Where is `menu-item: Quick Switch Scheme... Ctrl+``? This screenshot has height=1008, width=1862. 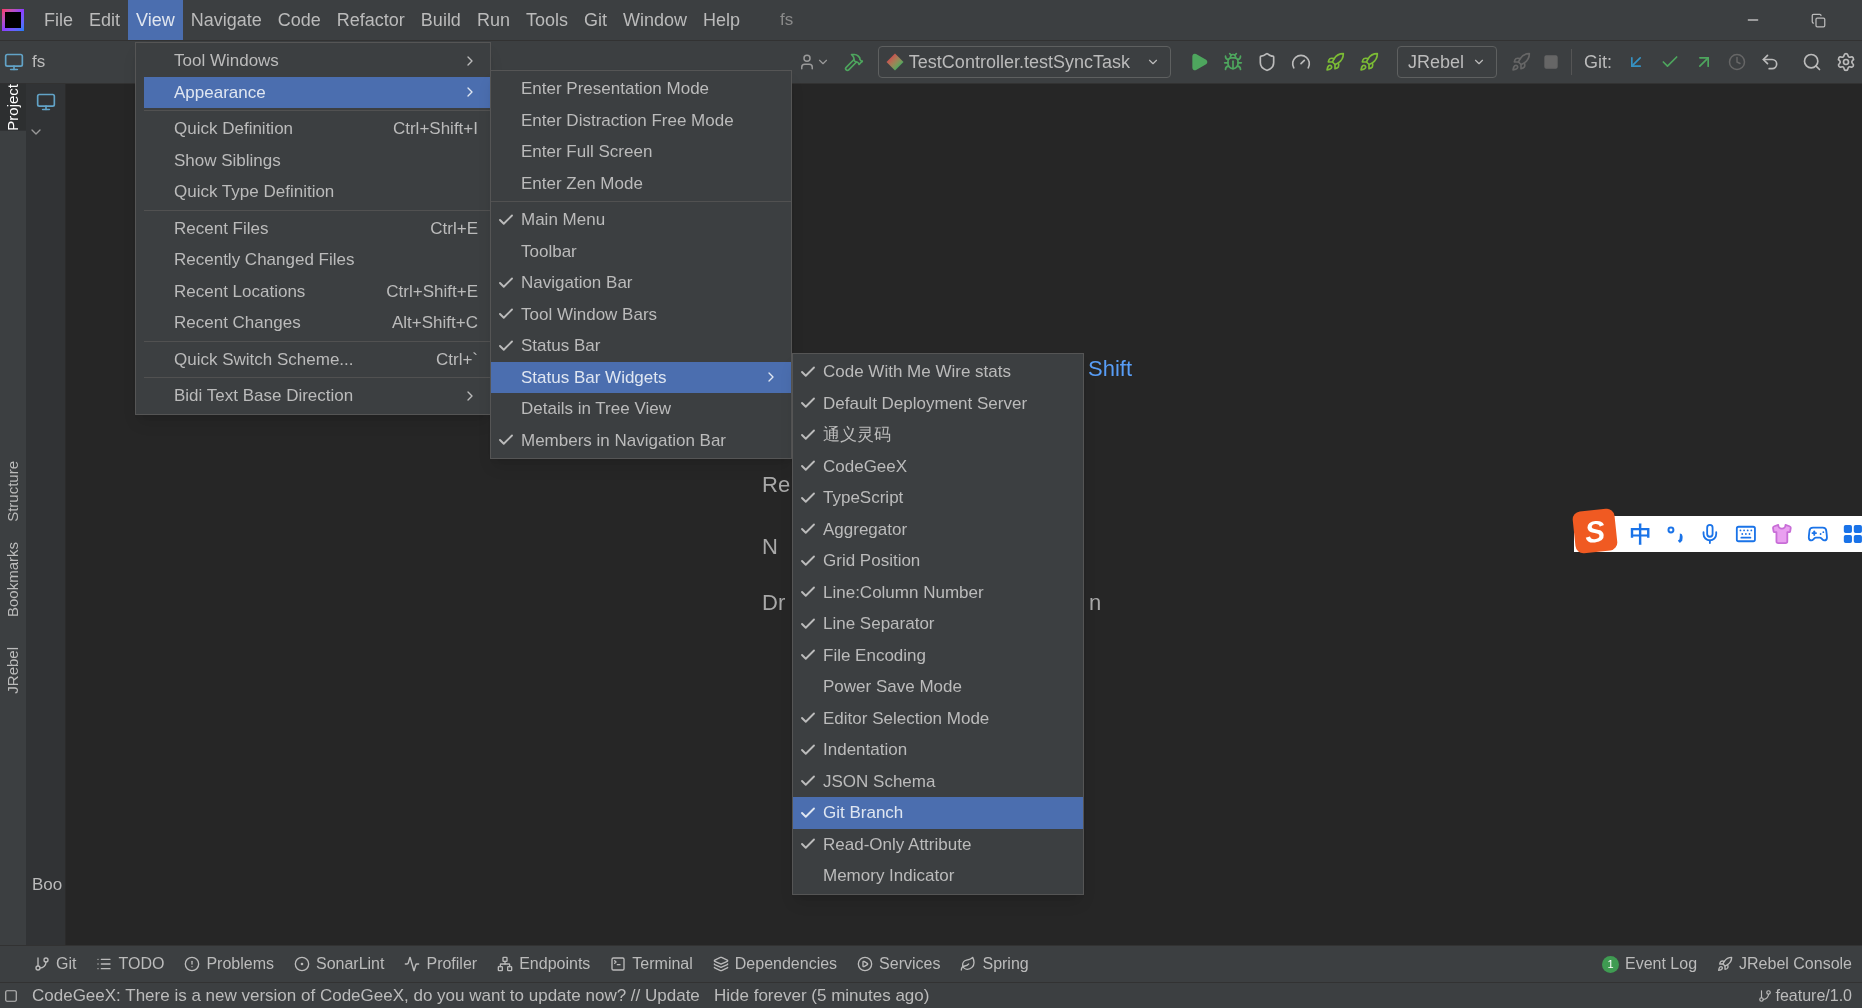 menu-item: Quick Switch Scheme... Ctrl+` is located at coordinates (317, 359).